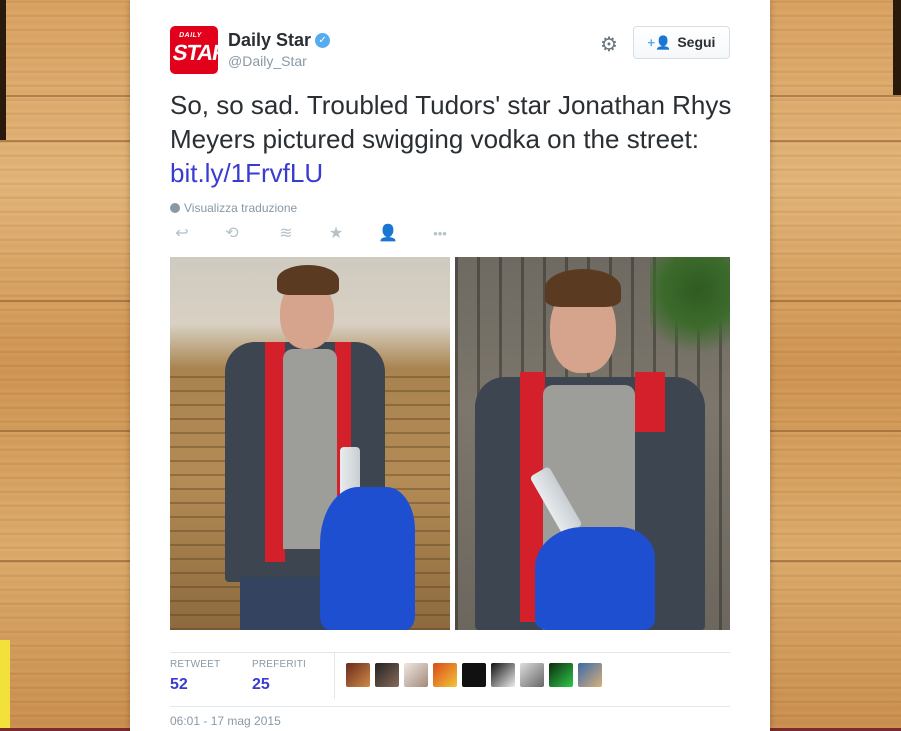  What do you see at coordinates (659, 42) in the screenshot?
I see `add-user-icon: +👤` at bounding box center [659, 42].